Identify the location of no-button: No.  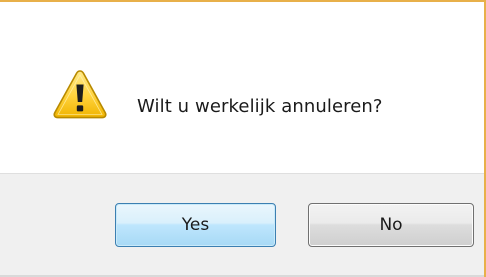
(391, 225).